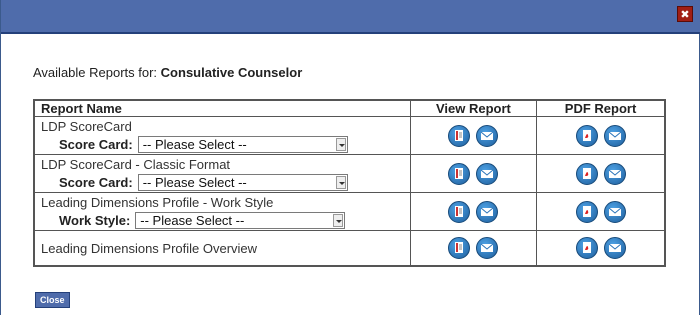 This screenshot has width=700, height=315. Describe the element at coordinates (136, 164) in the screenshot. I see `report-name: LDP ScoreCard - Classic Format` at that location.